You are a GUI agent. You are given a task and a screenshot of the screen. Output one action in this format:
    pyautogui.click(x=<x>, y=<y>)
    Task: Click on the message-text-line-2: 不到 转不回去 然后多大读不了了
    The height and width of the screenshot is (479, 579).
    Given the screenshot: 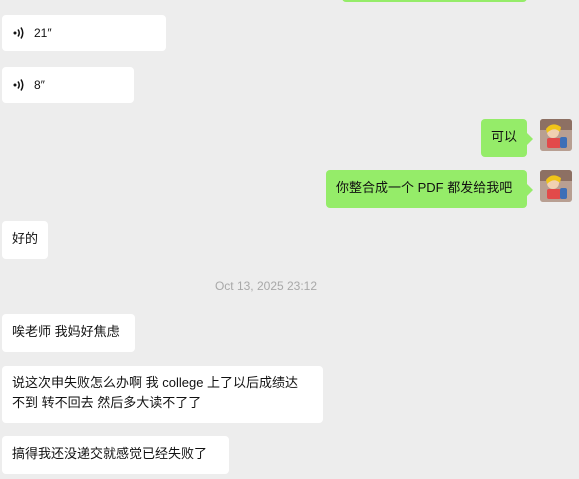 What is the action you would take?
    pyautogui.click(x=107, y=402)
    